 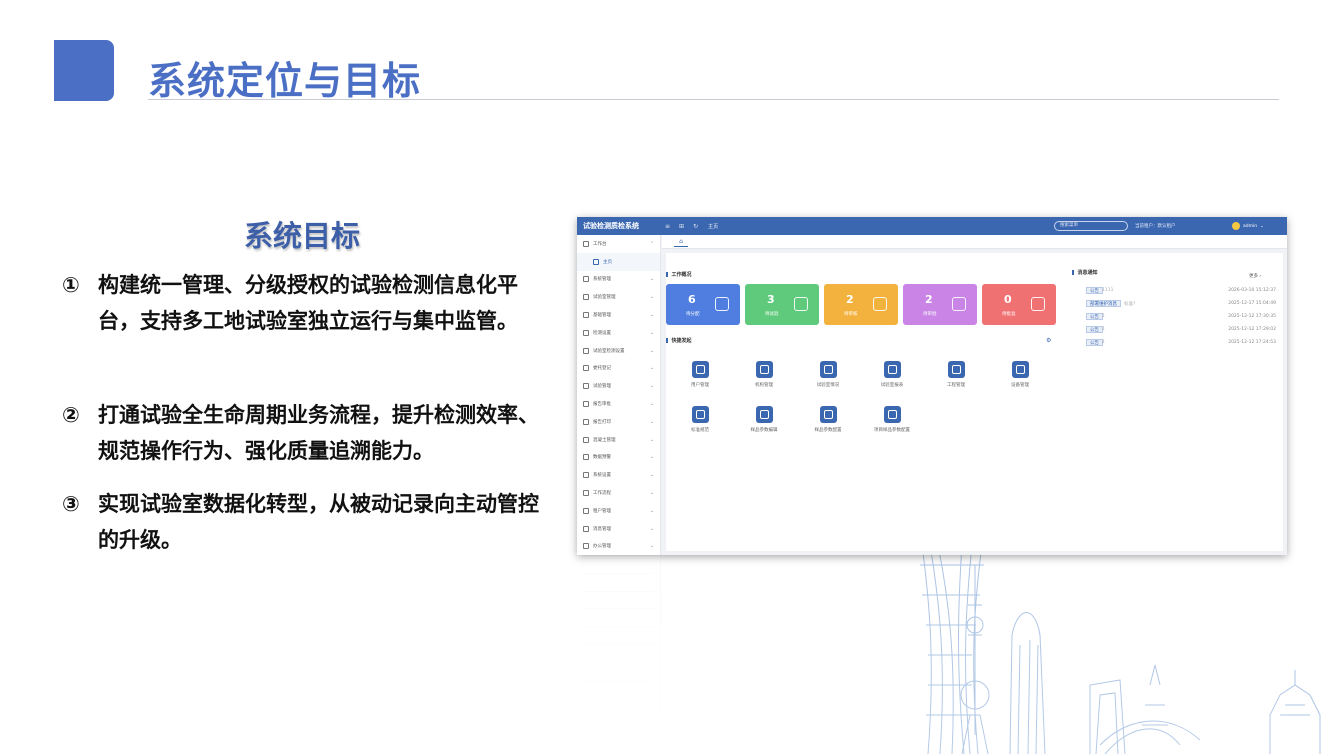 I want to click on quick-item-label: 设备管理, so click(x=1020, y=385).